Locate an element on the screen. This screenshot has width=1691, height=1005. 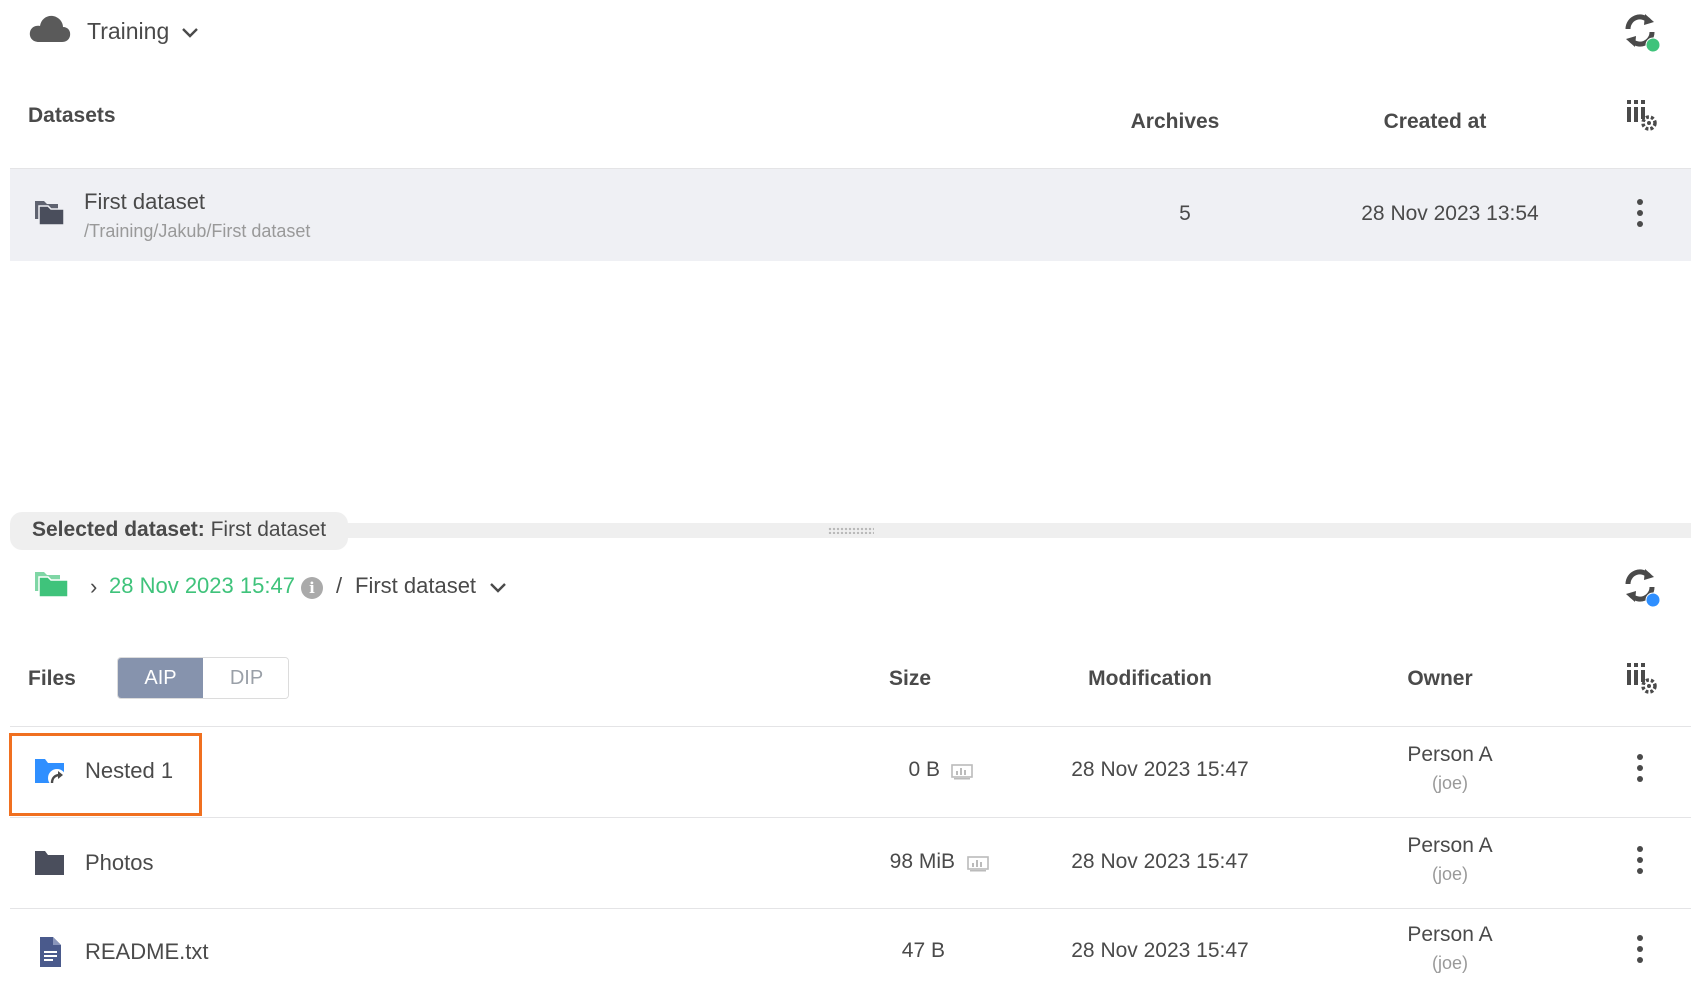
created-at-column-header: Created at is located at coordinates (1435, 121).